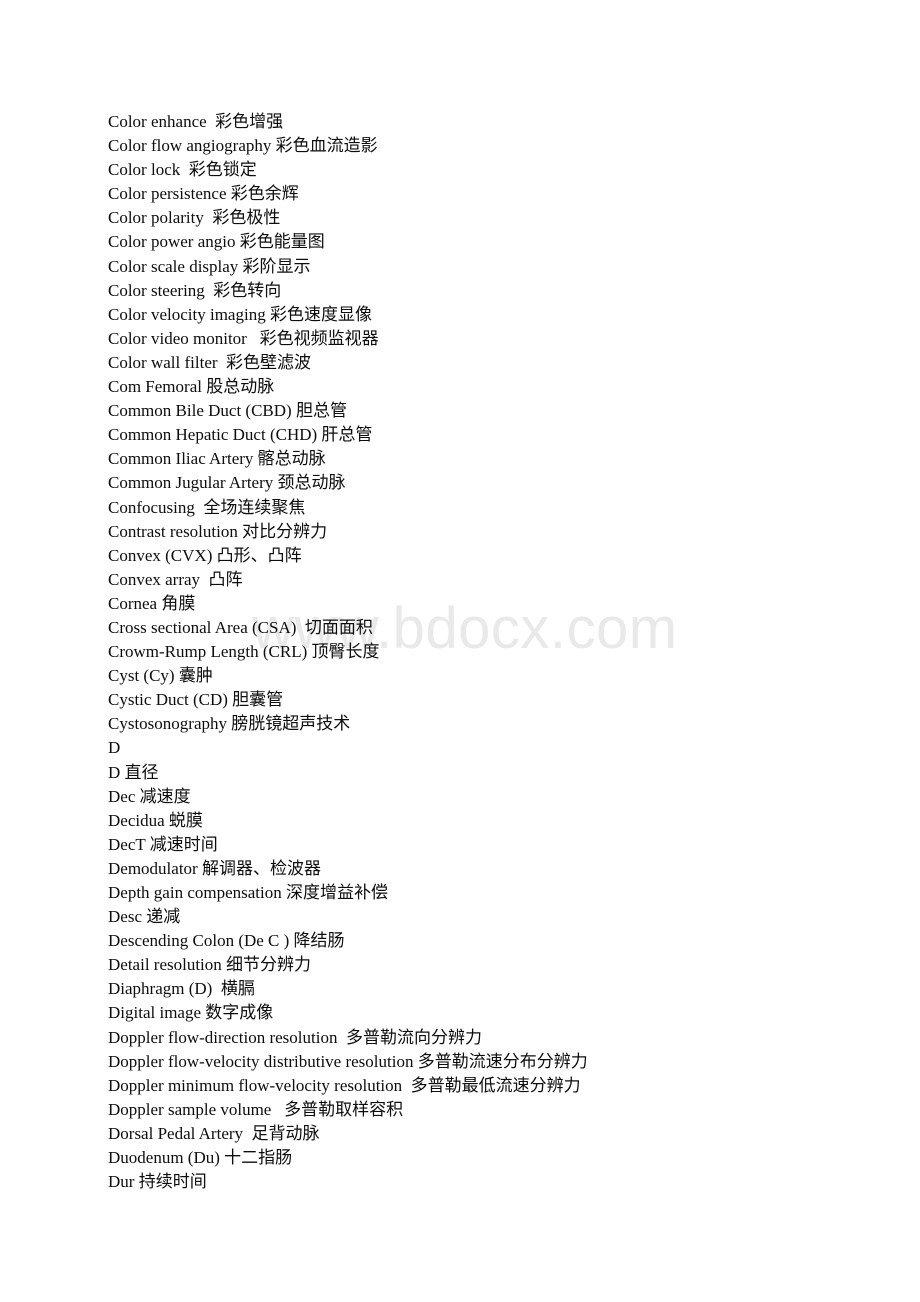 This screenshot has height=1302, width=920. I want to click on glossary-entry: Dec 减速度, so click(149, 796).